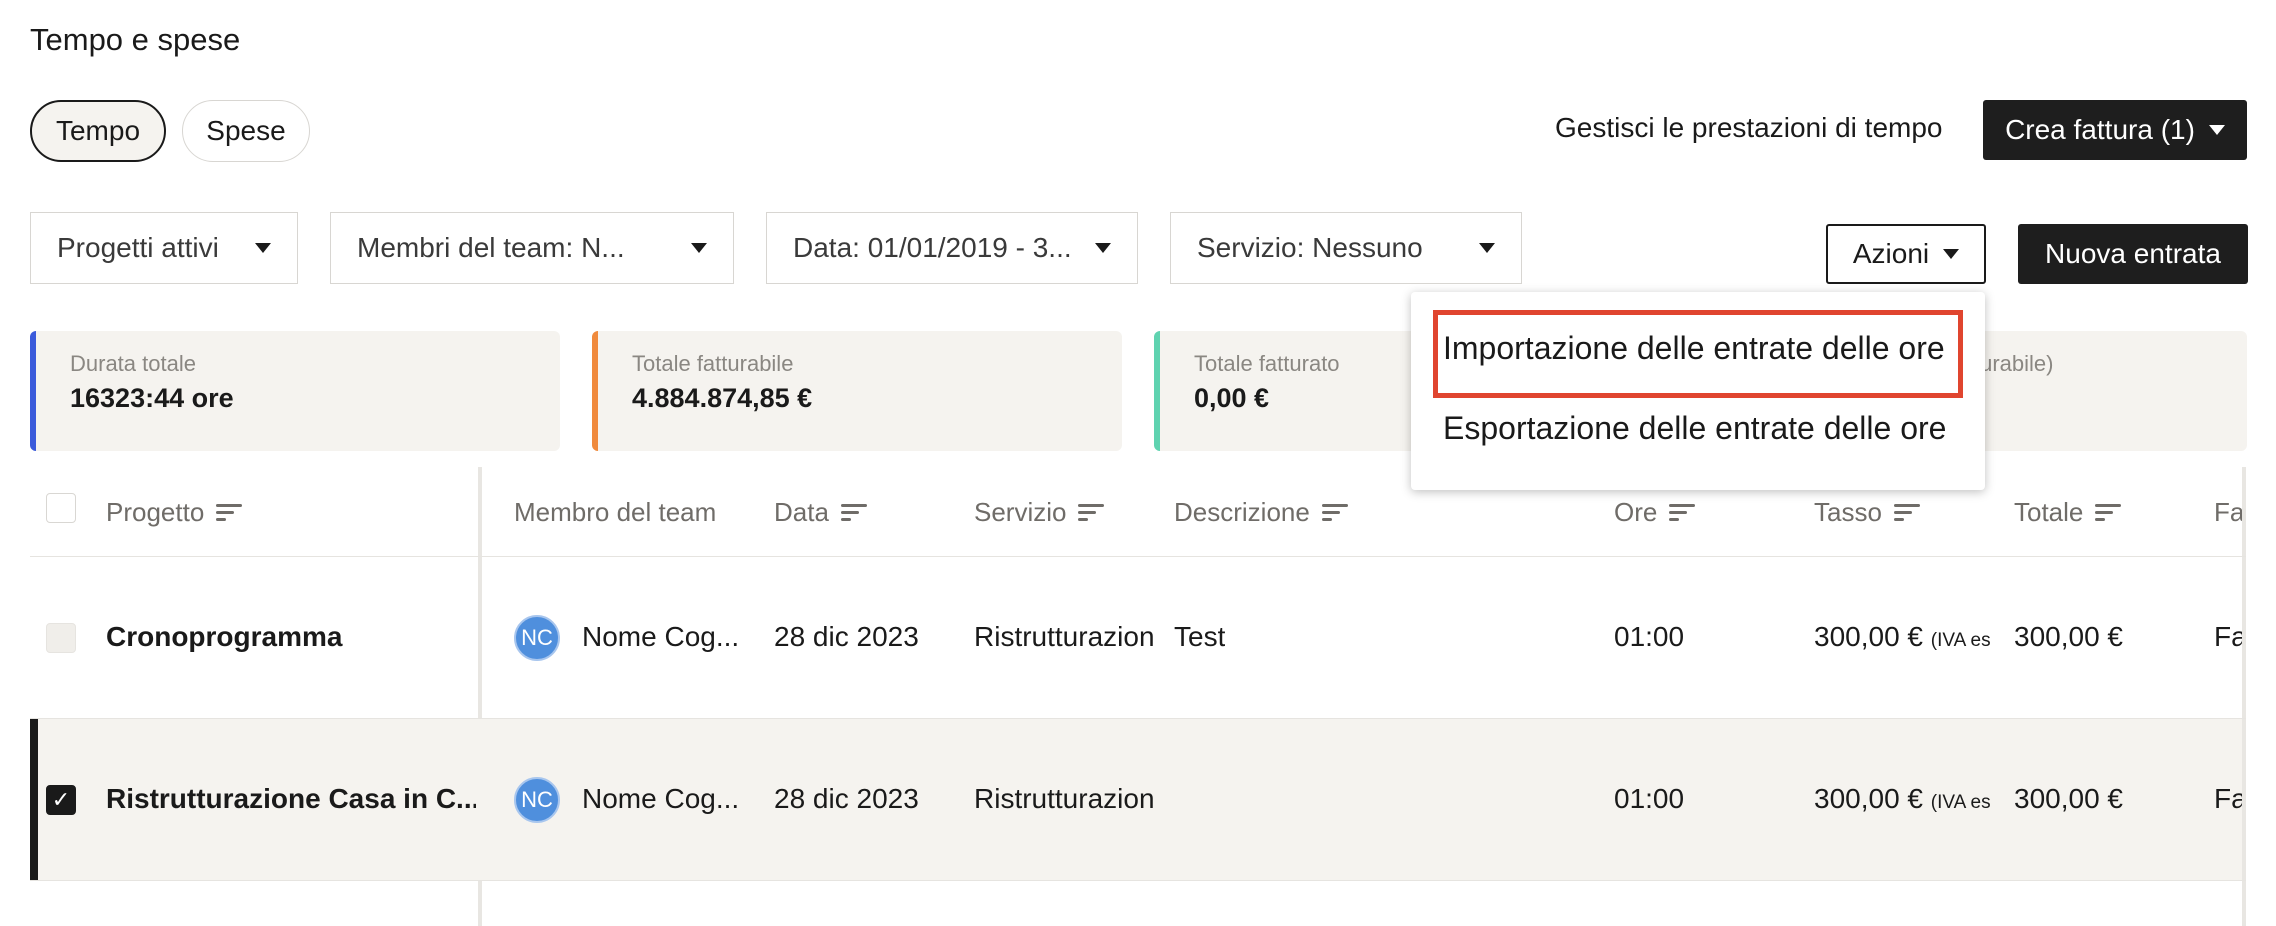 Image resolution: width=2276 pixels, height=926 pixels. Describe the element at coordinates (1848, 511) in the screenshot. I see `column-header-label: Tasso` at that location.